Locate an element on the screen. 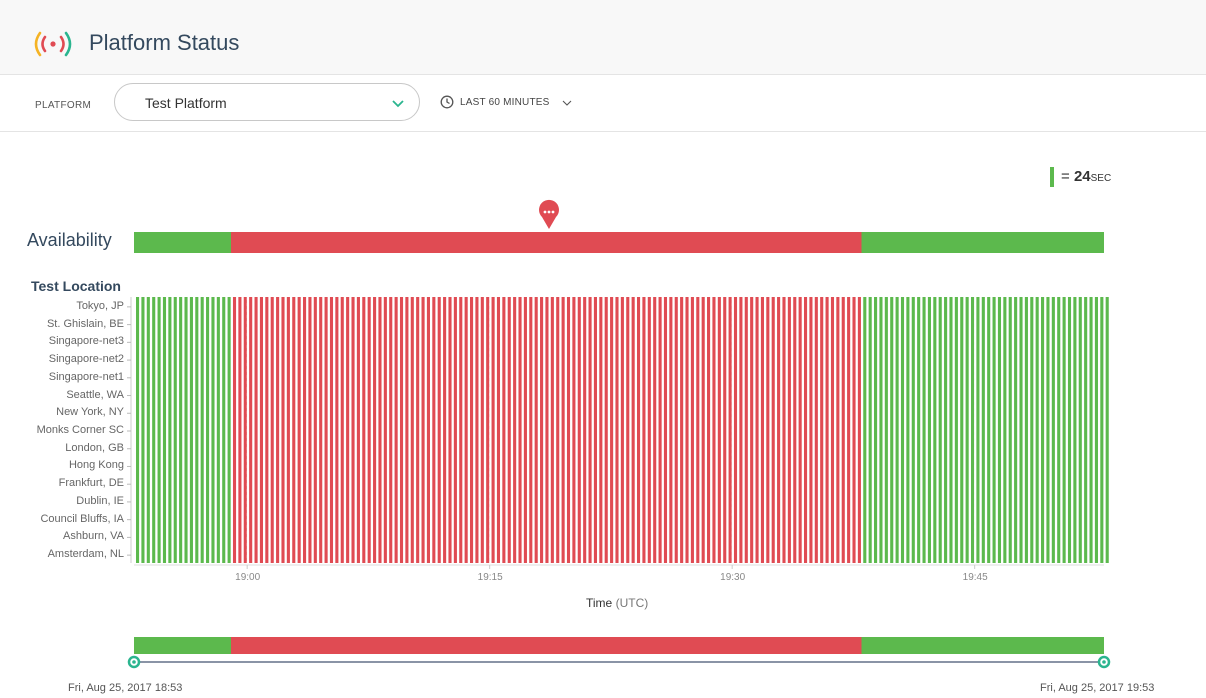 The image size is (1206, 698). range-handle-dot is located at coordinates (134, 662).